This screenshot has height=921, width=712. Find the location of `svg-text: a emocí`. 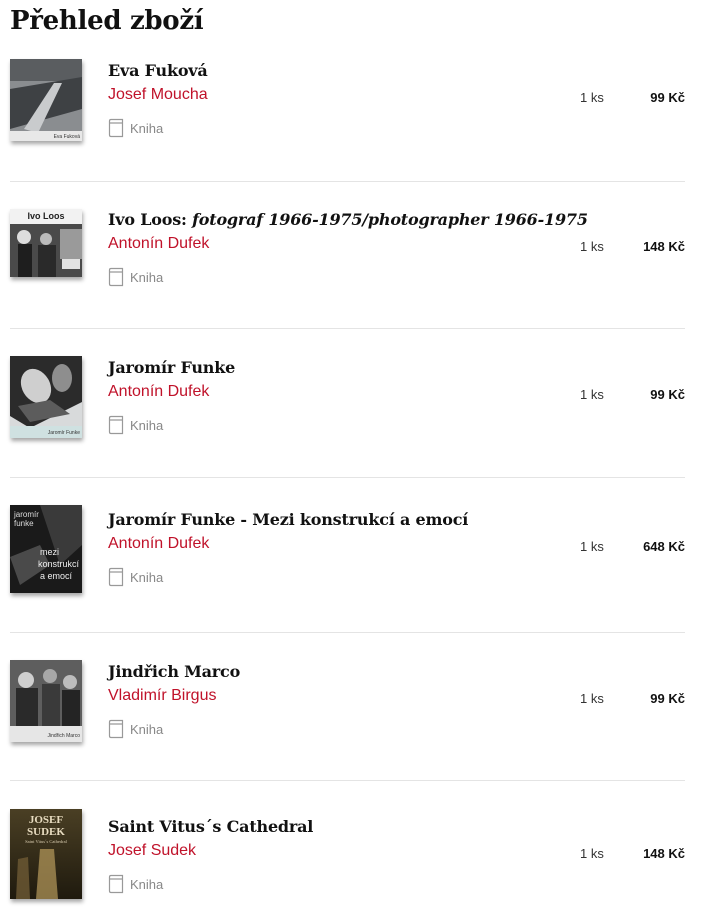

svg-text: a emocí is located at coordinates (56, 576).